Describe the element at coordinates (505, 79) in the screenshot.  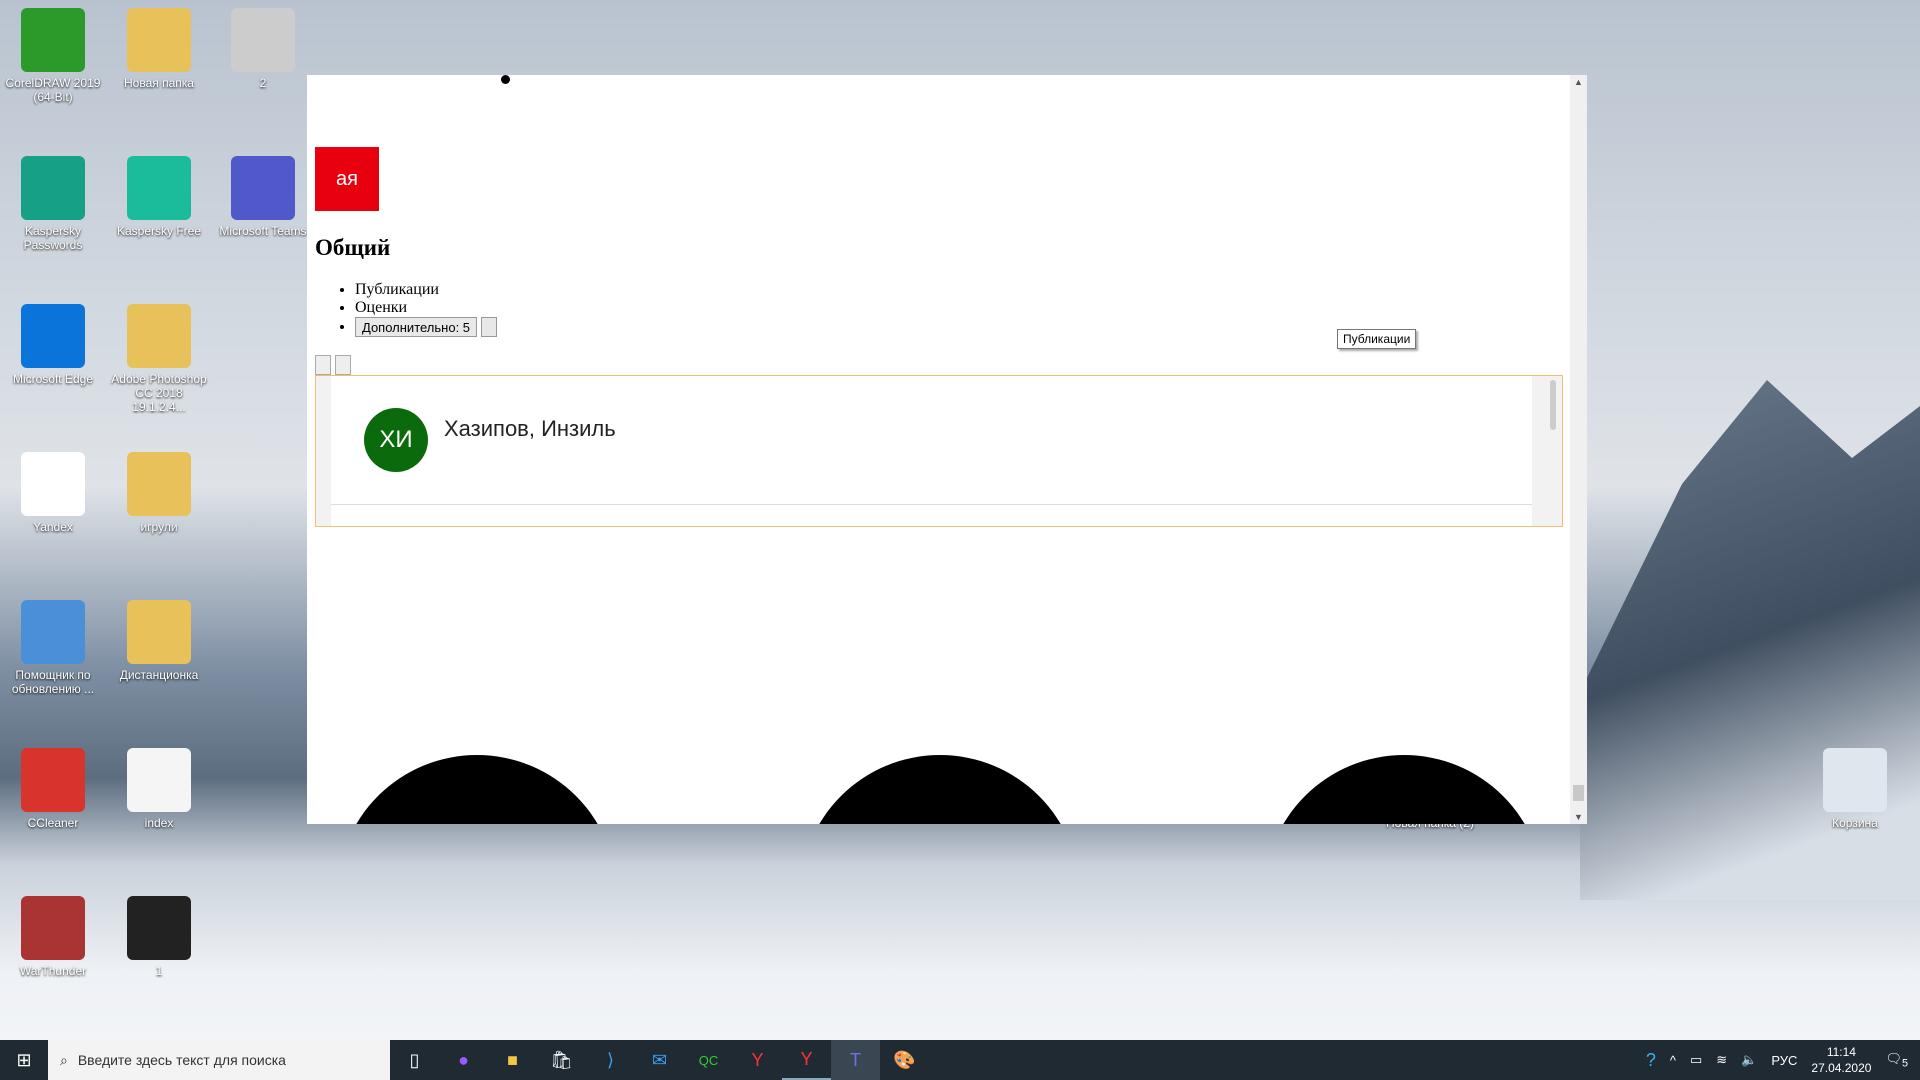
I see `dot` at that location.